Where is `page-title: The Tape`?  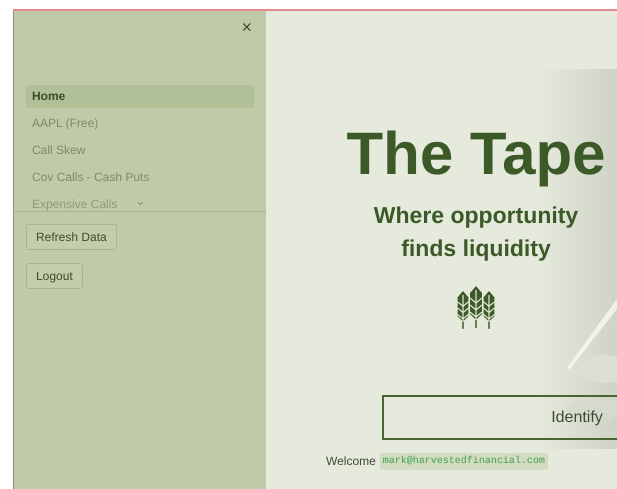
page-title: The Tape is located at coordinates (476, 154).